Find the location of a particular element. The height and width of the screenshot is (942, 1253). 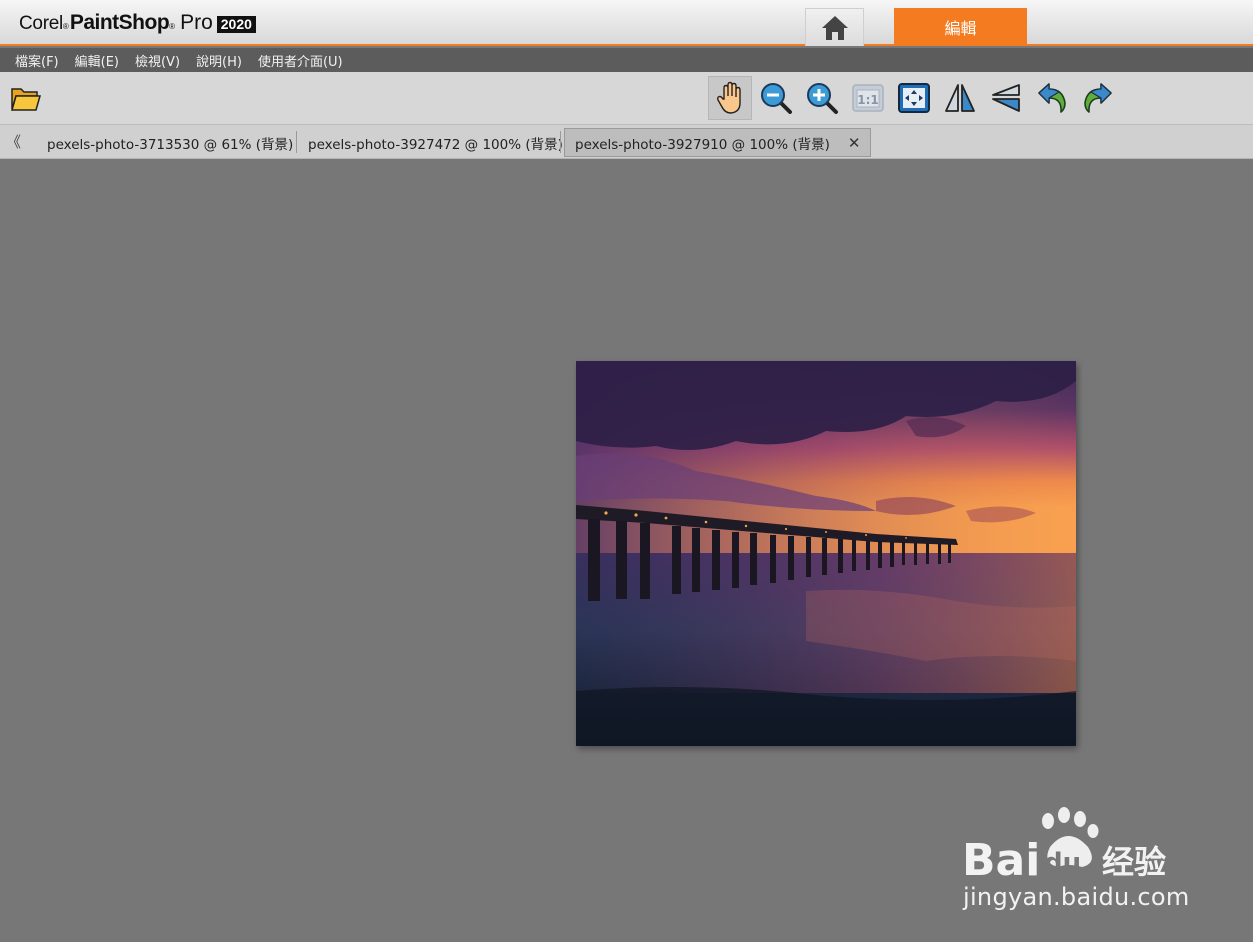

zoom-in-icon is located at coordinates (822, 98).